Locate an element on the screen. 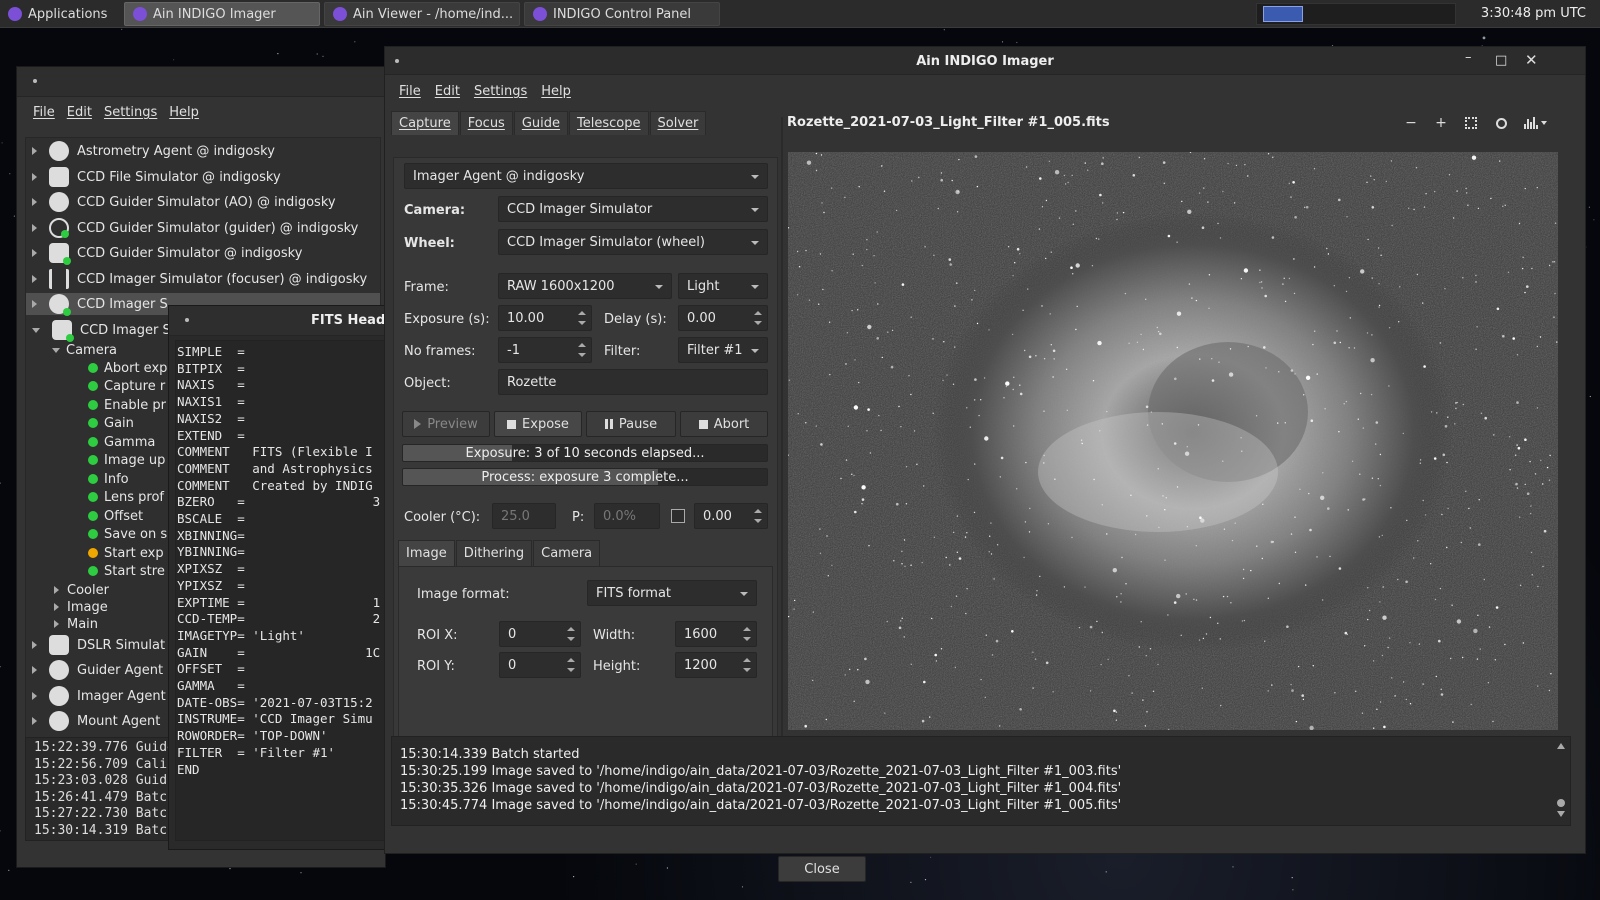 This screenshot has width=1600, height=900. roi-y-spinbox: 0 is located at coordinates (540, 665).